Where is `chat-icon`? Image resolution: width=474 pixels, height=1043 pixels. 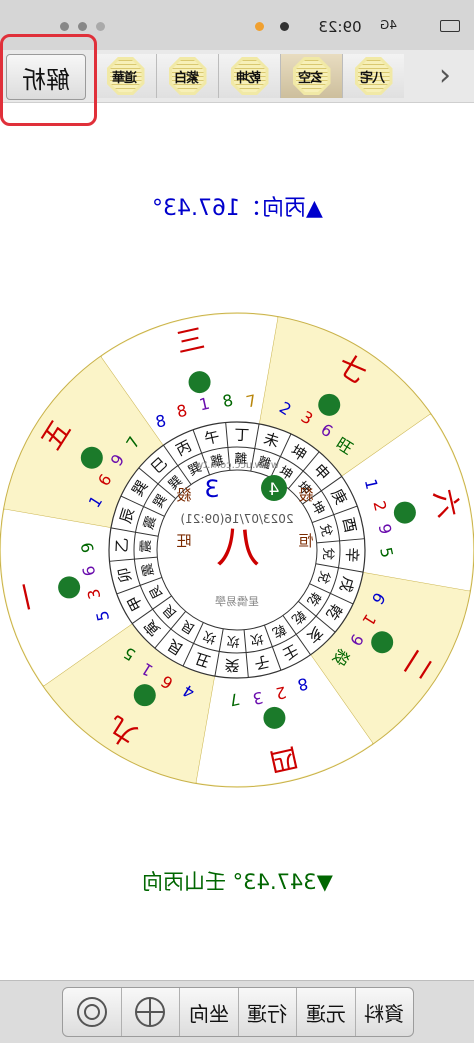 chat-icon is located at coordinates (284, 26).